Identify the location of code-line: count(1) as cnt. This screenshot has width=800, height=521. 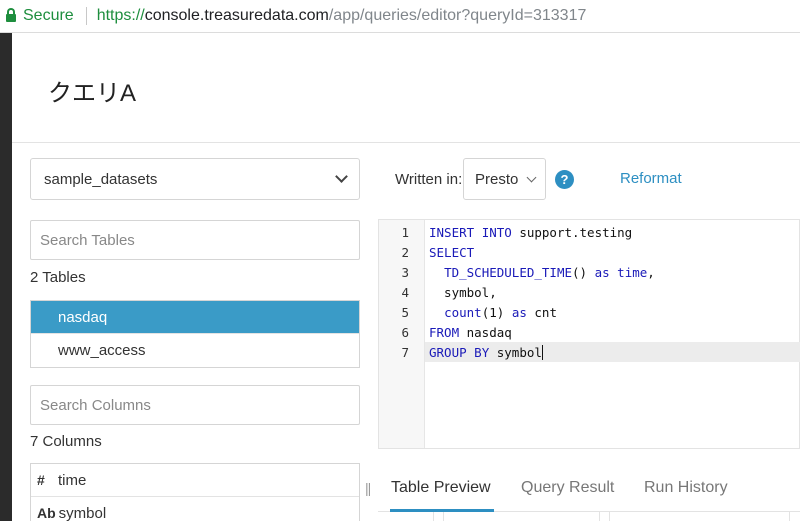
(493, 312).